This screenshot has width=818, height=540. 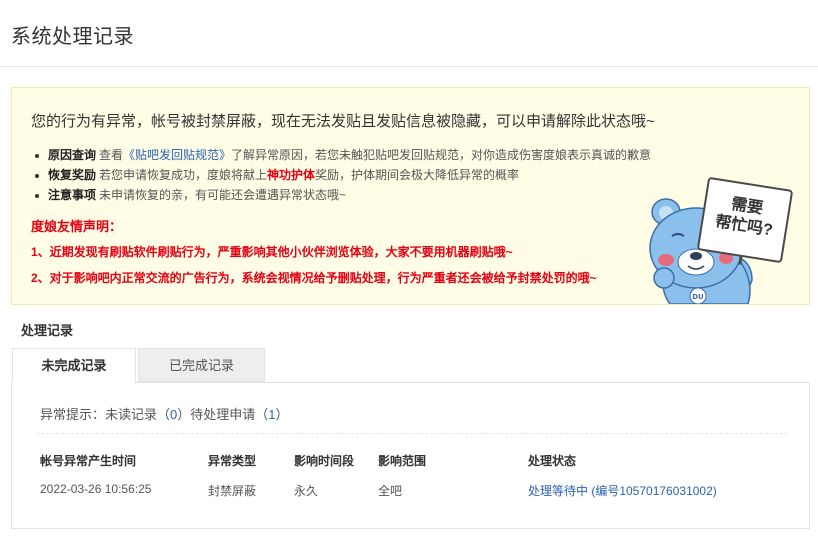 I want to click on page-title: 系统处理记录, so click(x=72, y=37).